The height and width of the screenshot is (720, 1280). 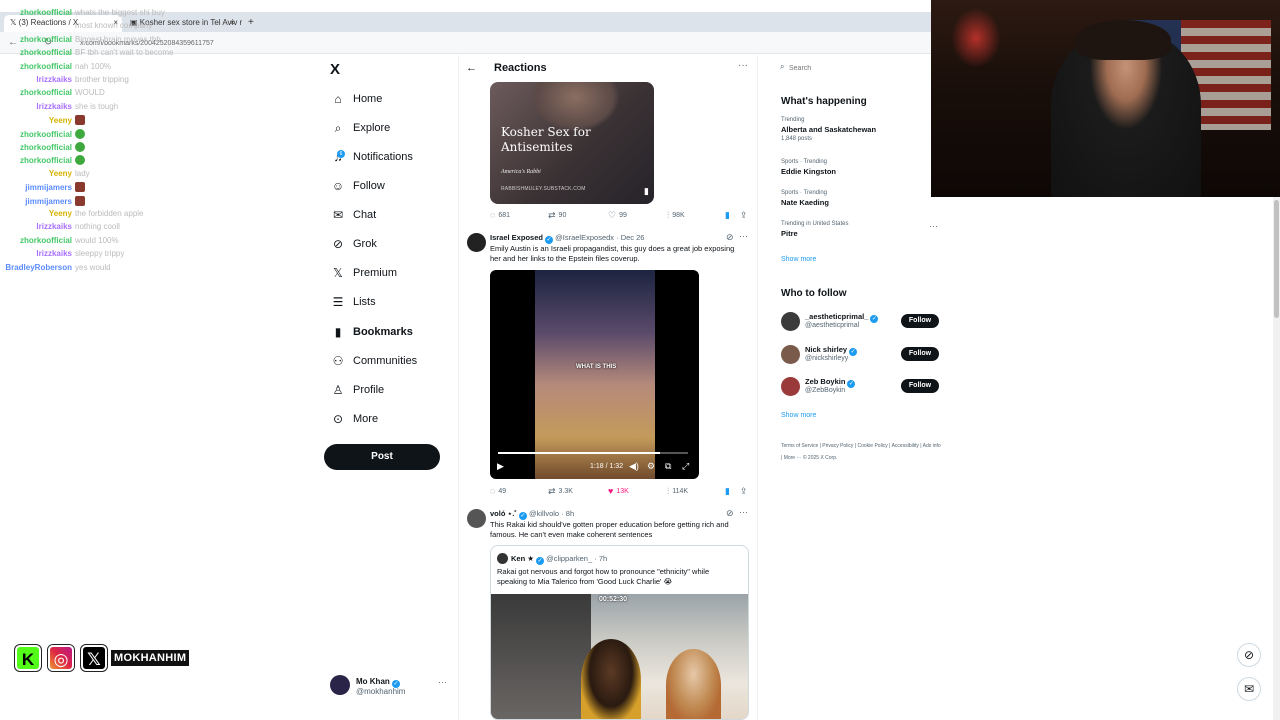 What do you see at coordinates (861, 388) in the screenshot?
I see `follow-suggestion: Zeb Boykin ✓ @ZebBoykin Follow` at bounding box center [861, 388].